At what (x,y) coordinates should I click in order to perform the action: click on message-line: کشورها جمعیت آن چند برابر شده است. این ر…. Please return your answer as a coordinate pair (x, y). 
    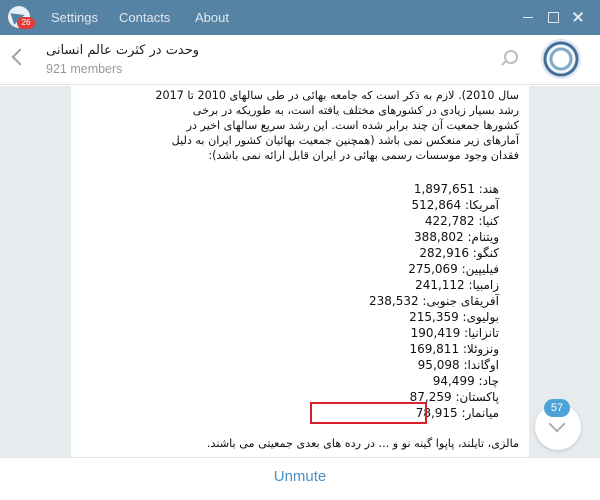
    Looking at the image, I should click on (352, 125).